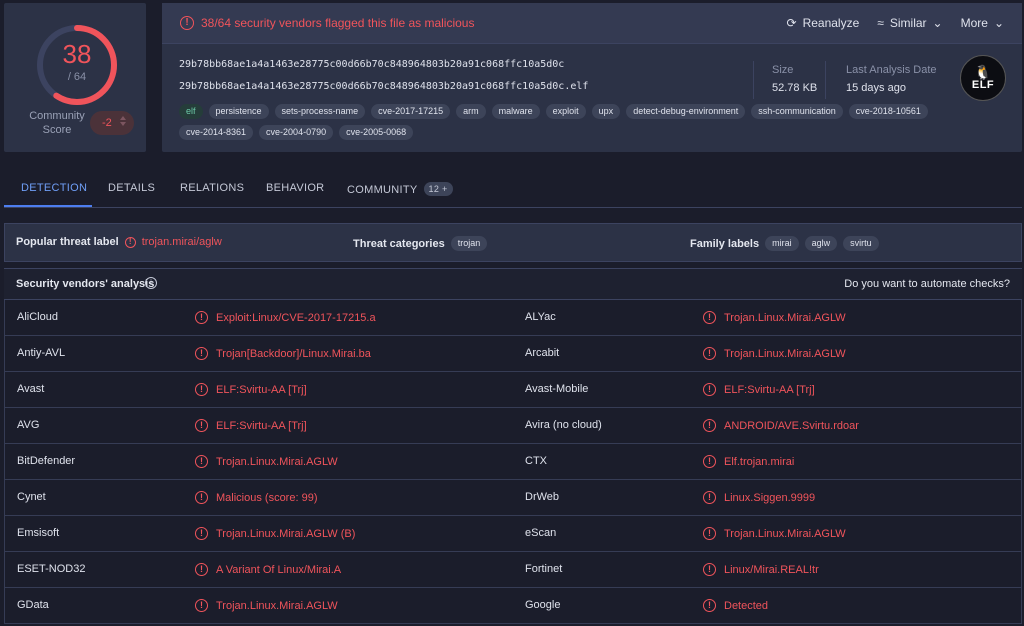 This screenshot has width=1024, height=626. What do you see at coordinates (565, 111) in the screenshot?
I see `file-tag: exploit` at bounding box center [565, 111].